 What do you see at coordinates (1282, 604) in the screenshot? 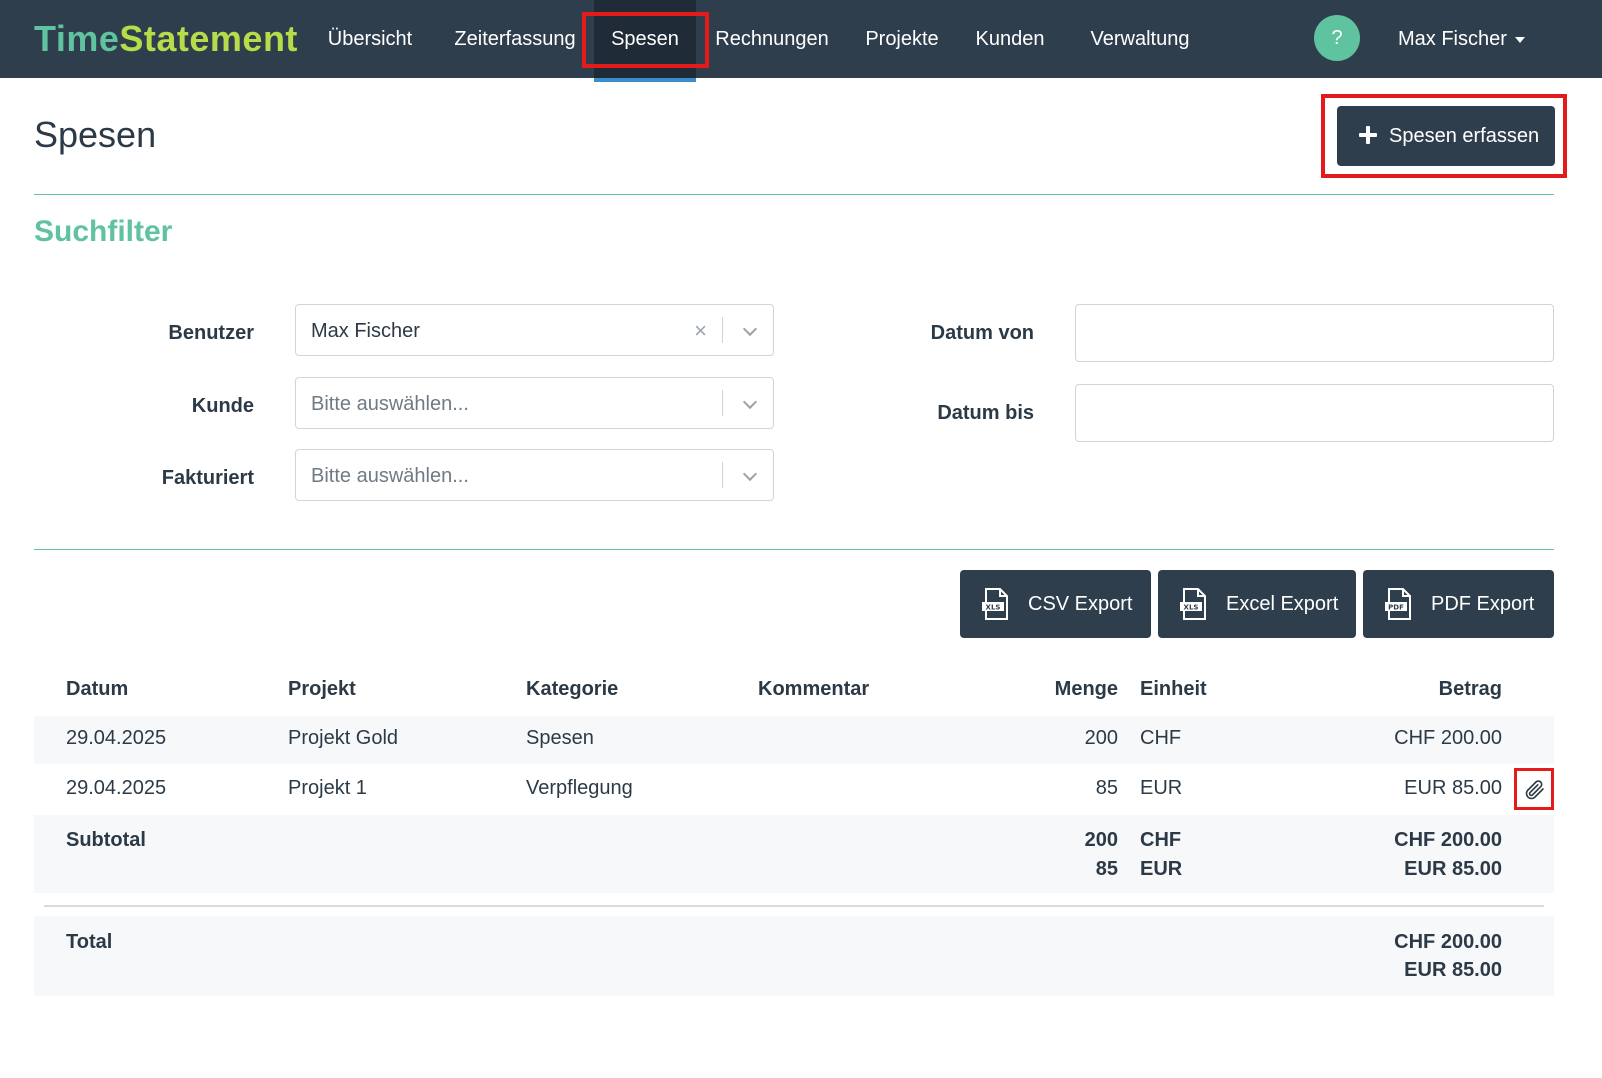
I see `excel-export-label: Excel Export` at bounding box center [1282, 604].